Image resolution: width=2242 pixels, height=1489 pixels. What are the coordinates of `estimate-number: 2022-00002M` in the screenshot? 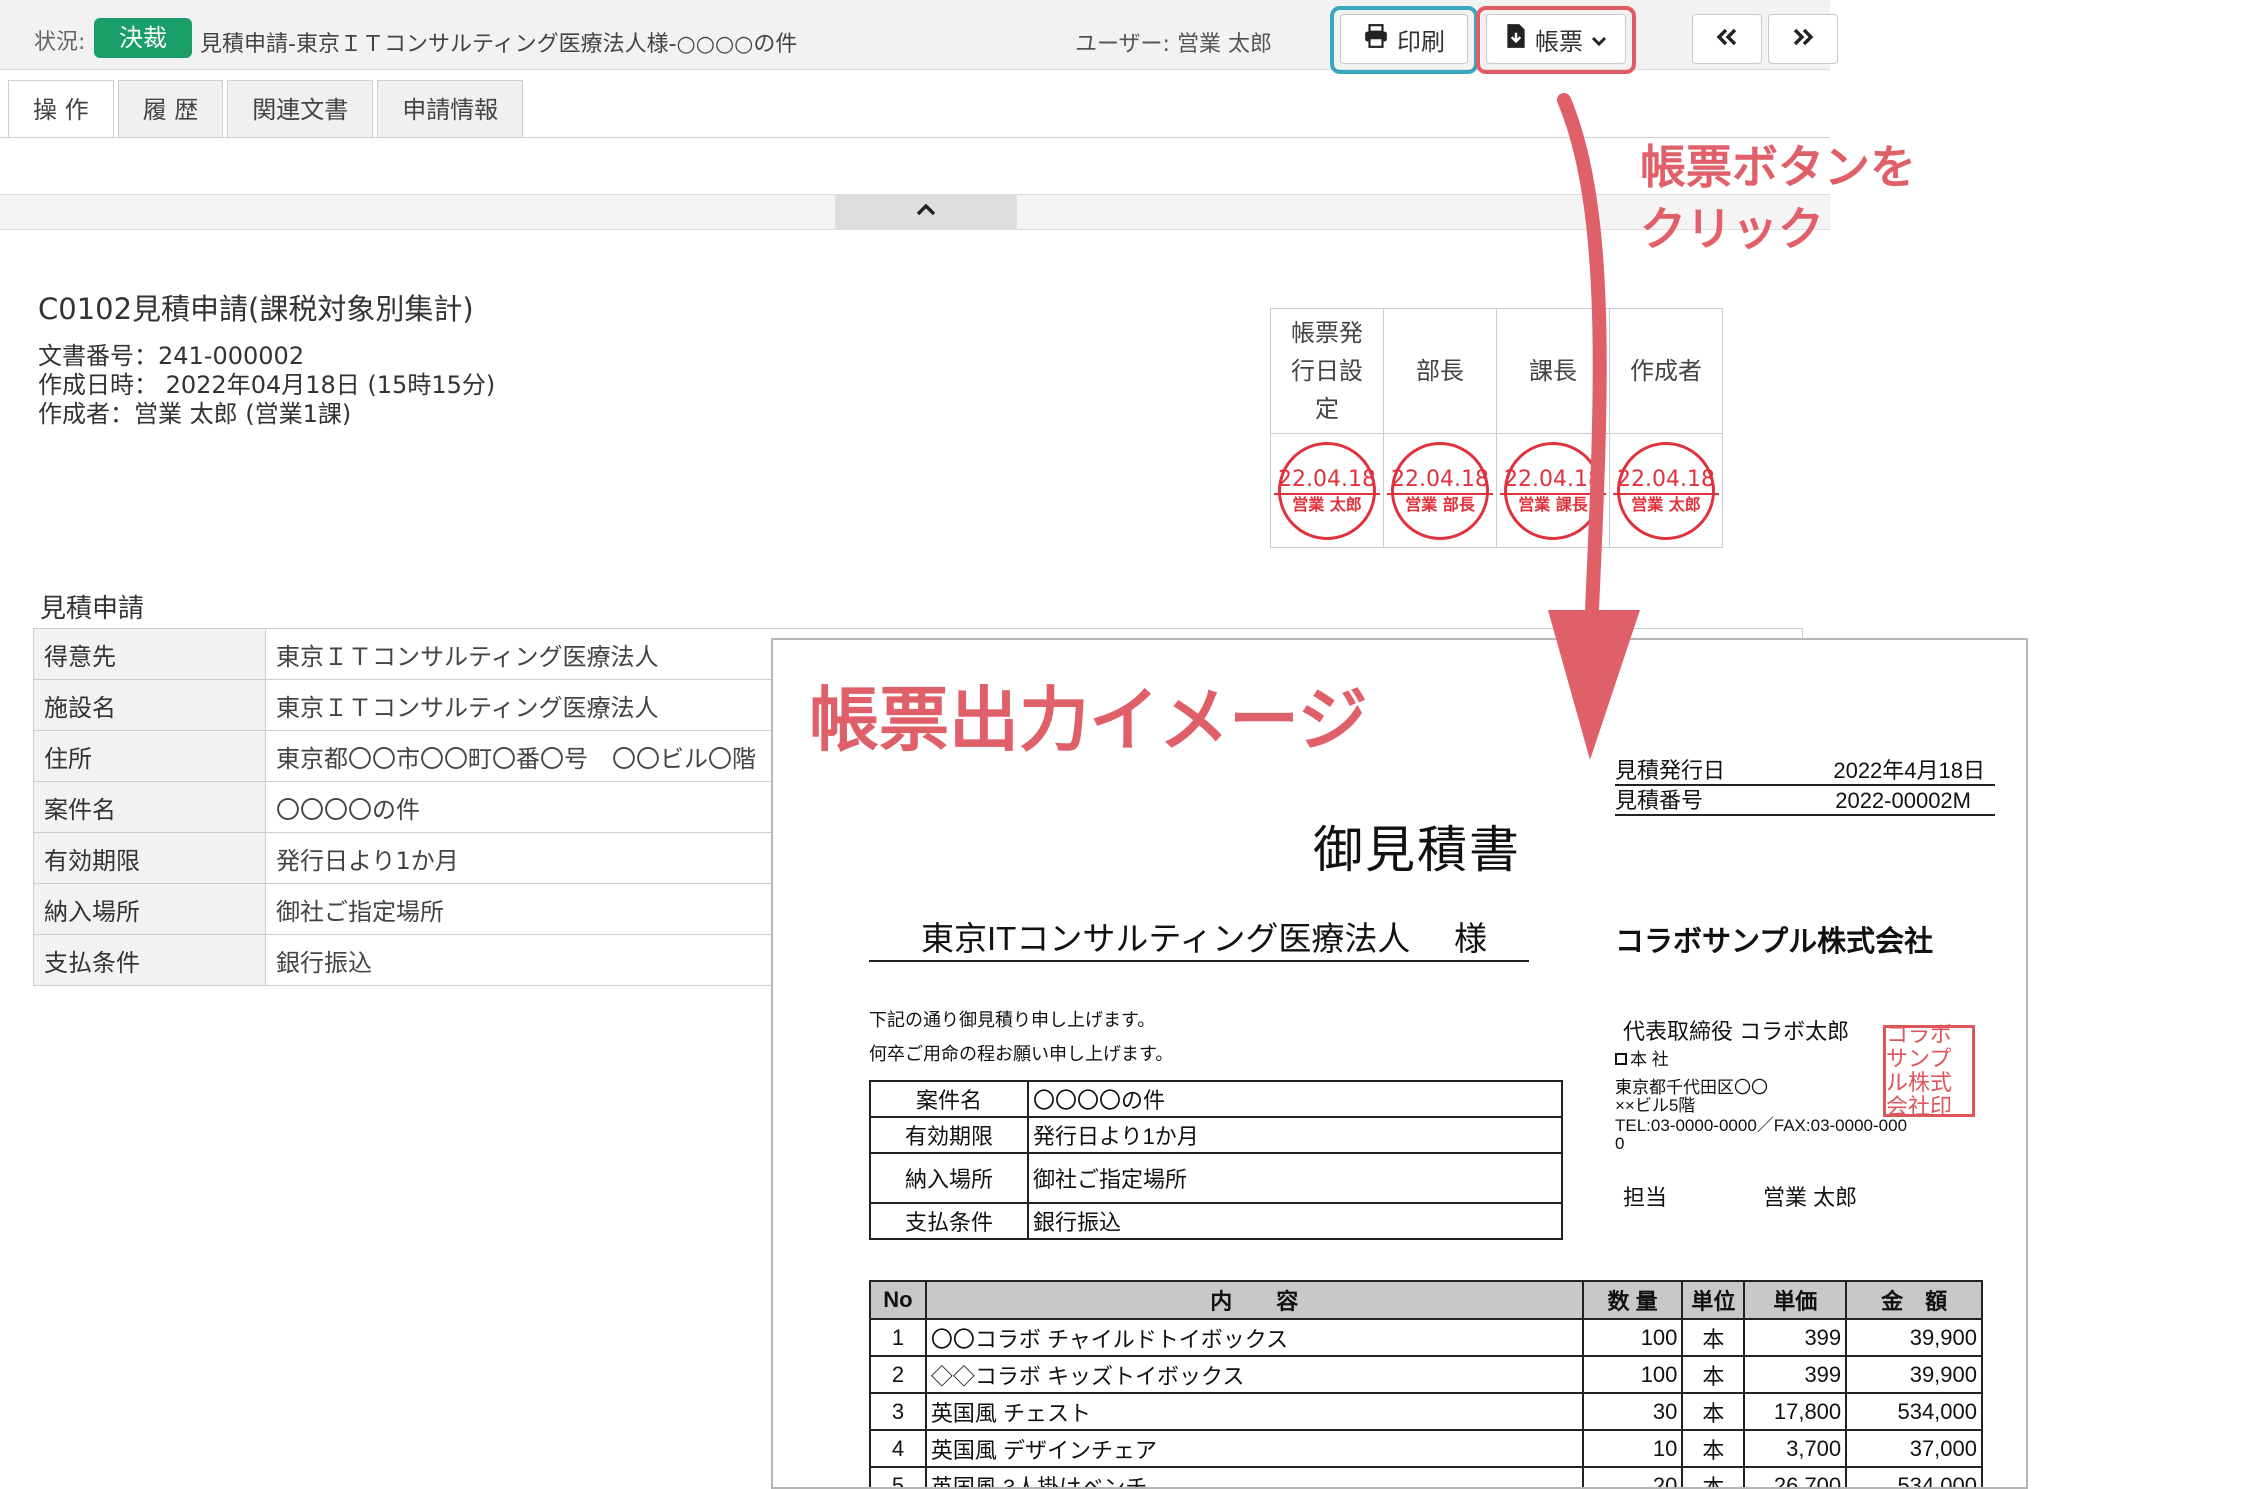 It's located at (1903, 800).